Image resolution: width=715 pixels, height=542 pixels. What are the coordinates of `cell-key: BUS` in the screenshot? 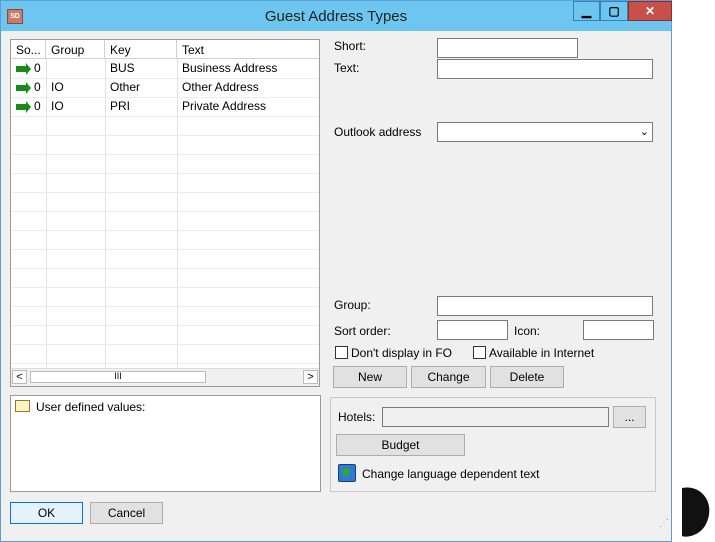 It's located at (120, 68).